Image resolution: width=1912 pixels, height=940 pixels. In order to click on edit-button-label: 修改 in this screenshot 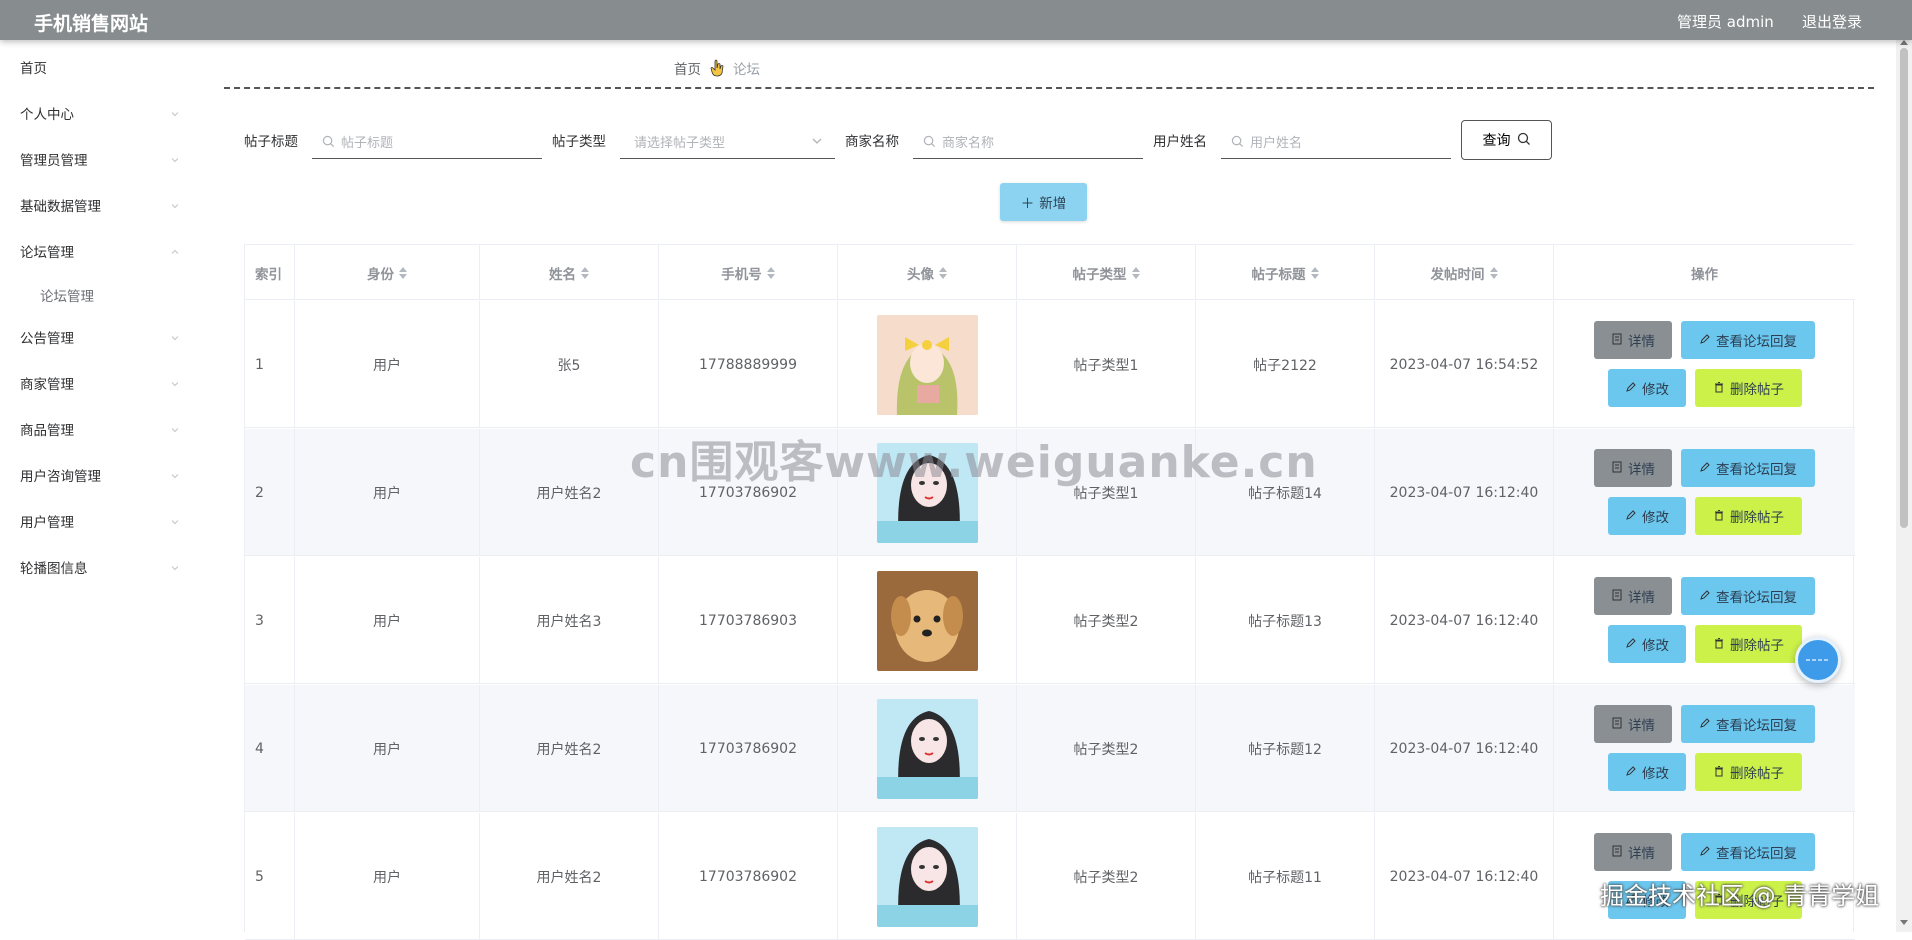, I will do `click(1655, 773)`.